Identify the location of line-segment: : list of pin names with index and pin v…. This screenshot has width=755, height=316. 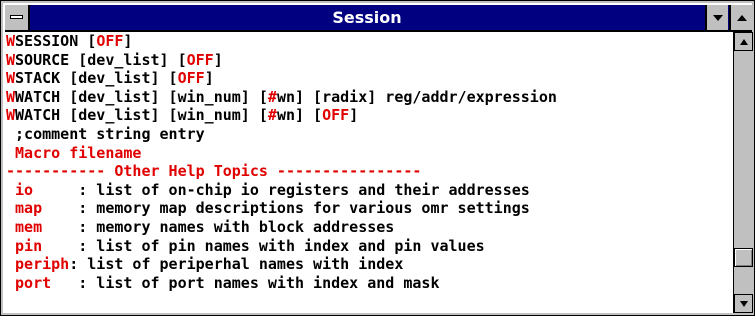
(281, 245).